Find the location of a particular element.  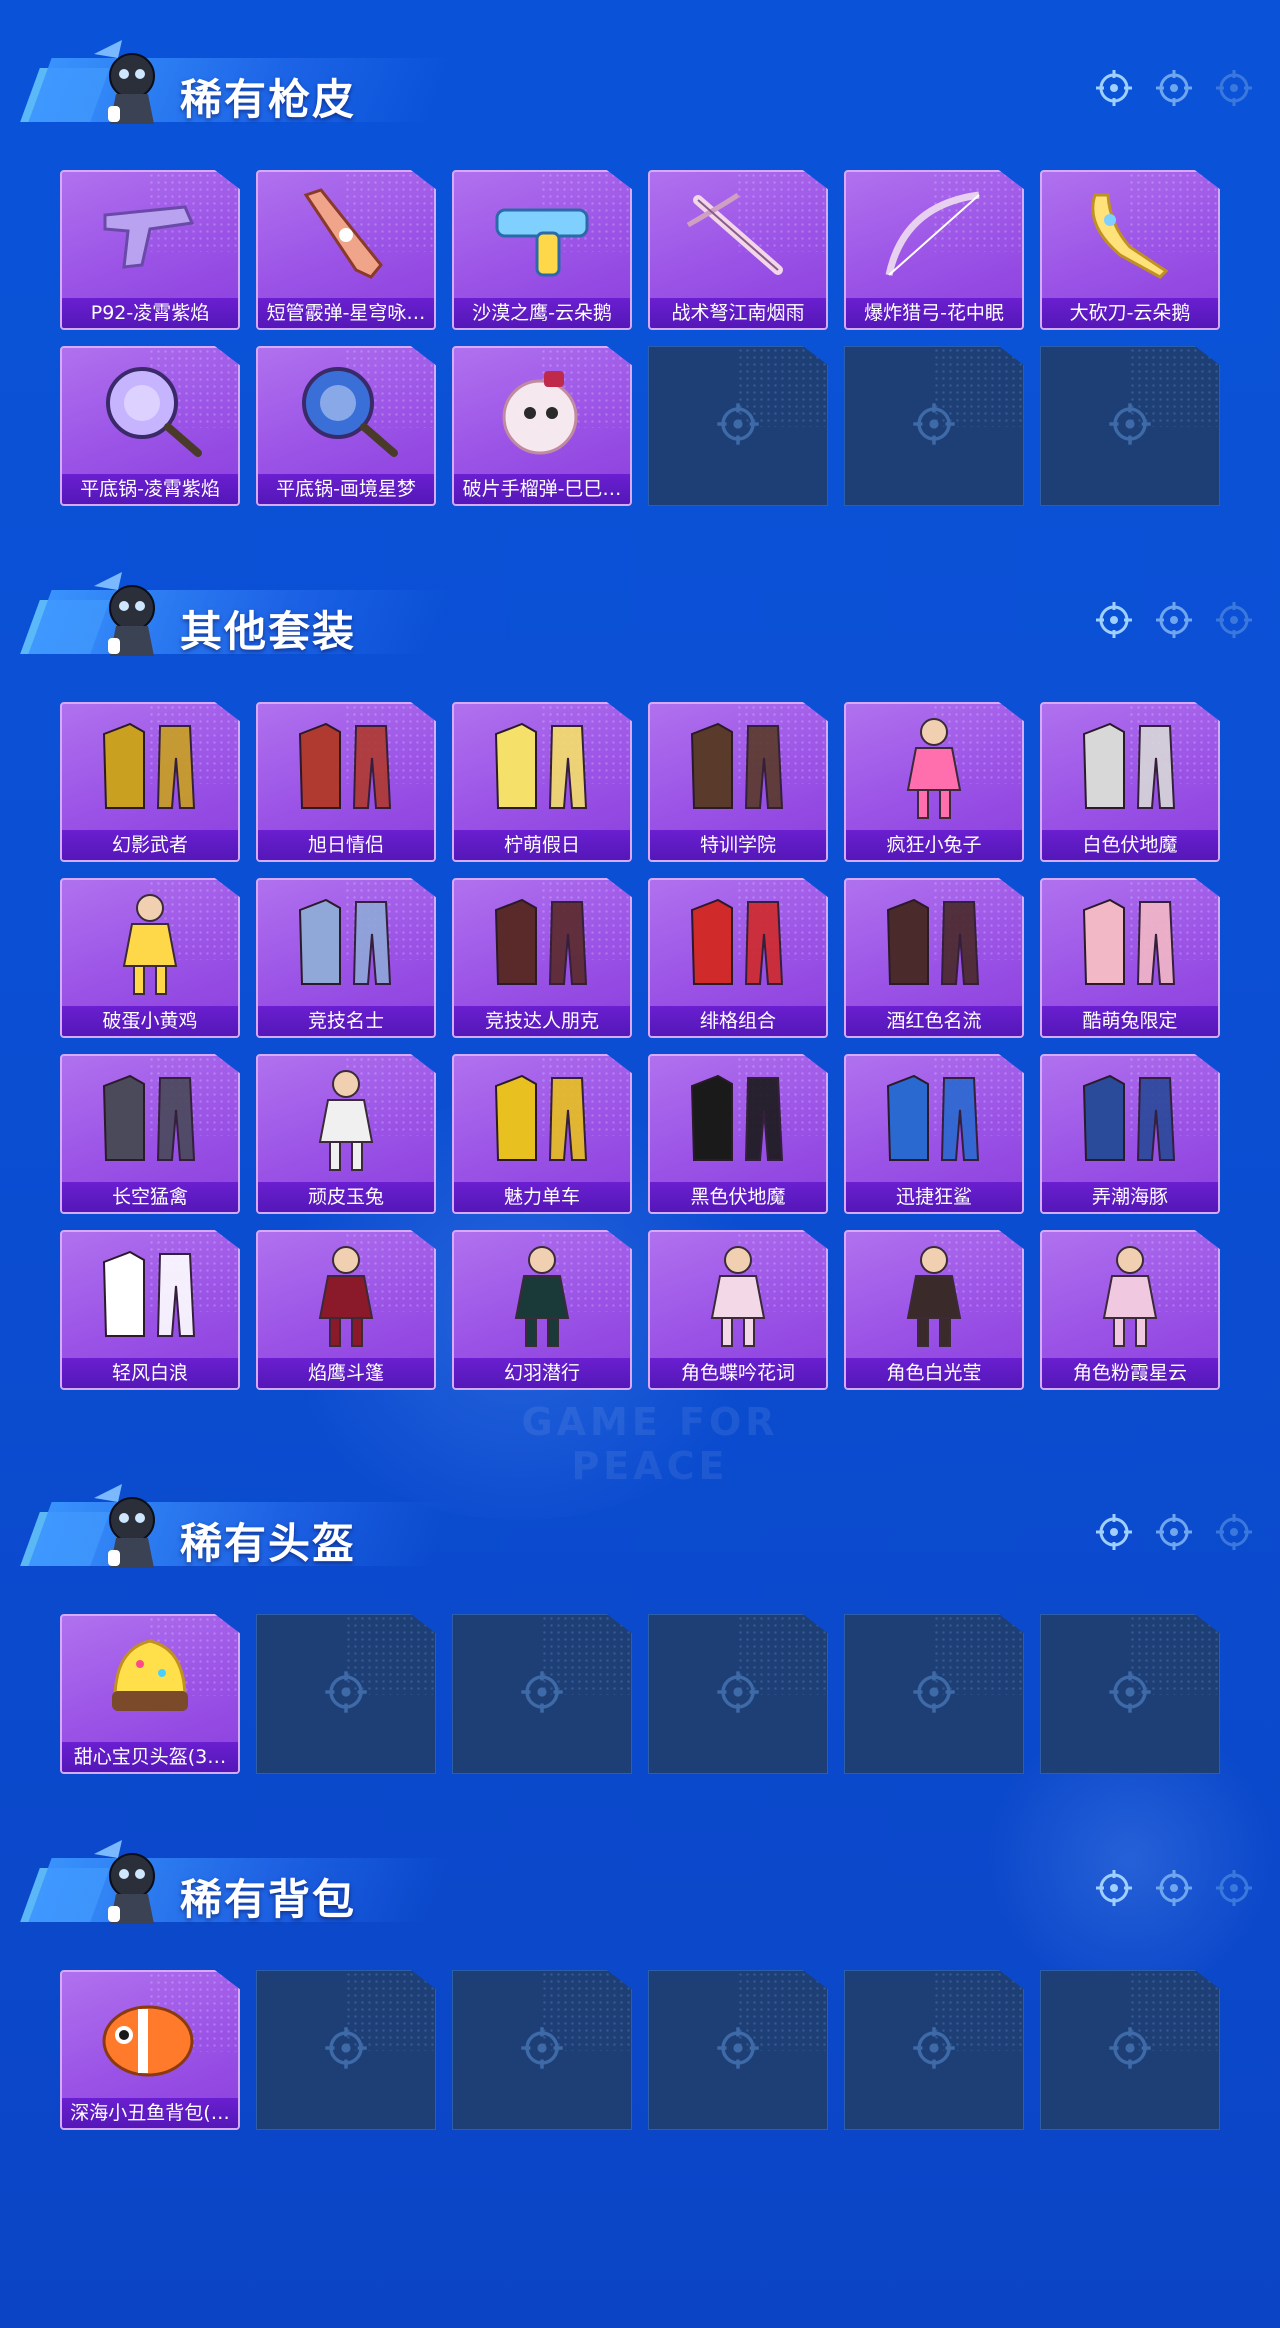

item-card: 竞技达人朋克 is located at coordinates (542, 958).